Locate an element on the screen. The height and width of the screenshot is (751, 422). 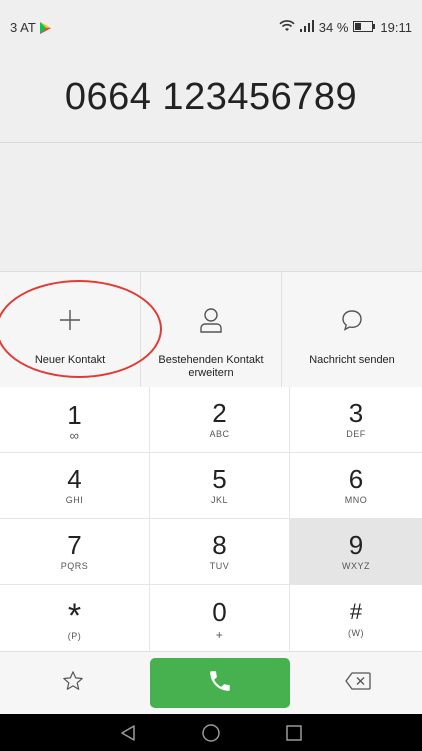
dial-display: 0664 123456789 is located at coordinates (211, 99).